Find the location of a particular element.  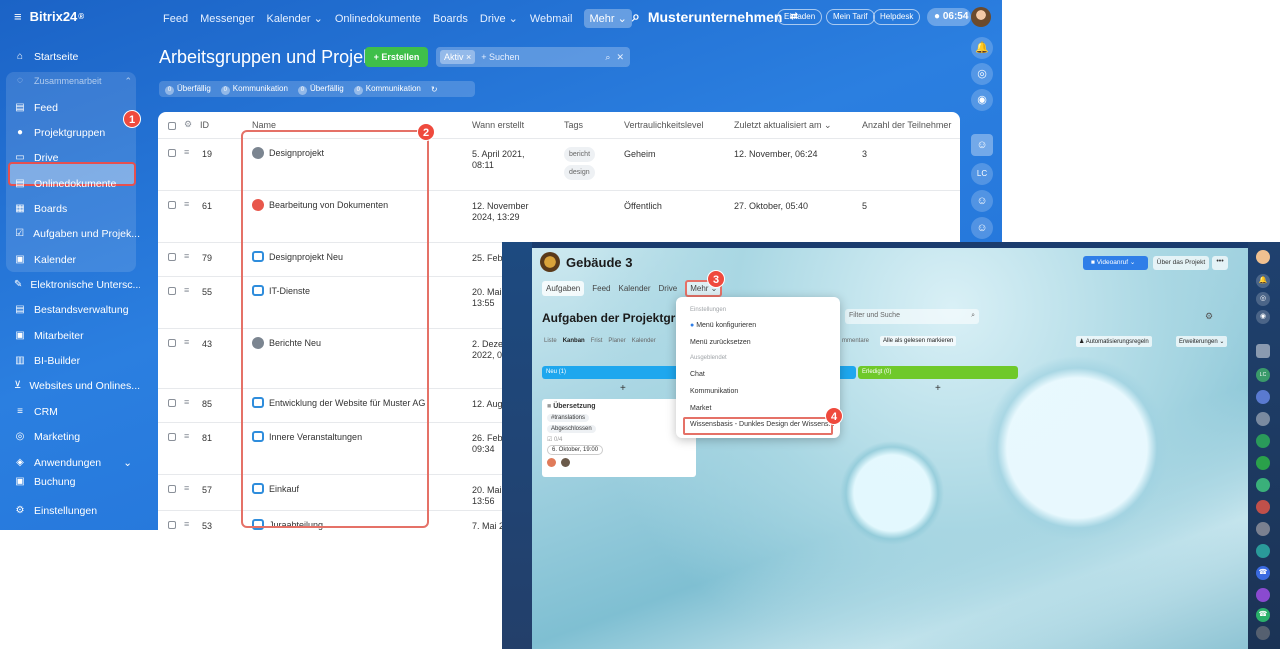

tab-feed: Feed is located at coordinates (601, 288).